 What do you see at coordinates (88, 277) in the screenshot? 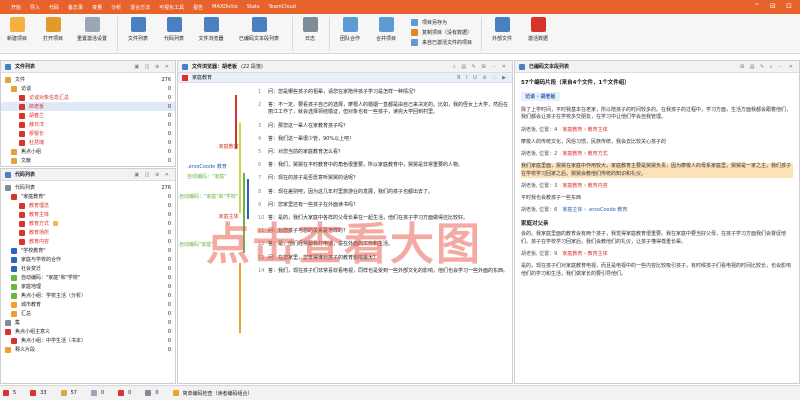
I see `code-row: 自动编码："家庭"和"学校" 0` at bounding box center [88, 277].